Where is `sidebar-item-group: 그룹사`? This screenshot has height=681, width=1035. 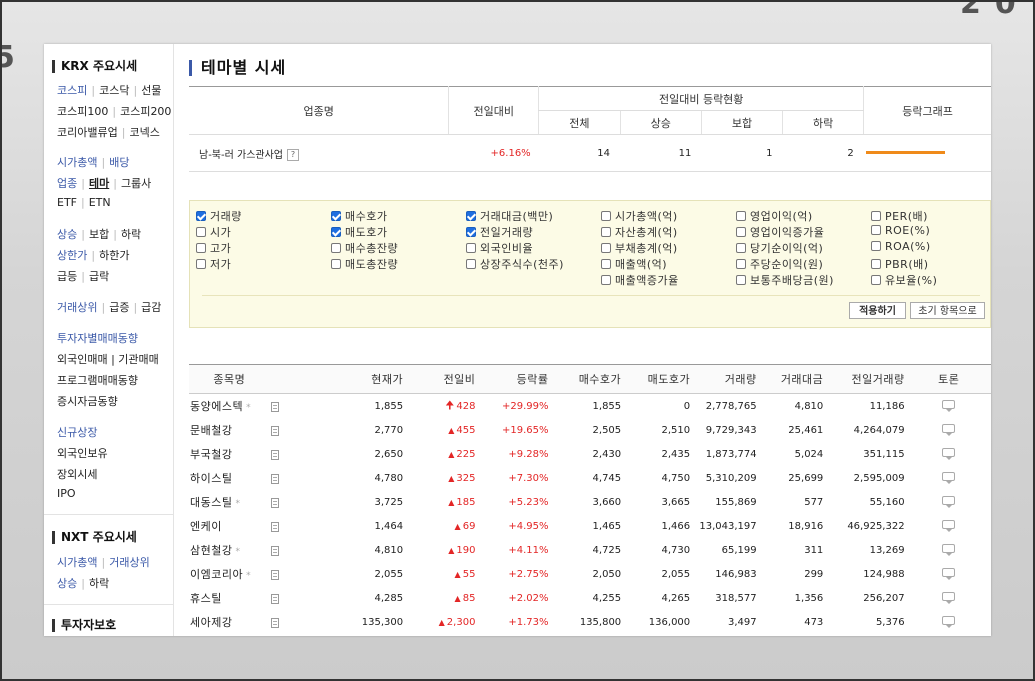
sidebar-item-group: 그룹사 is located at coordinates (136, 183).